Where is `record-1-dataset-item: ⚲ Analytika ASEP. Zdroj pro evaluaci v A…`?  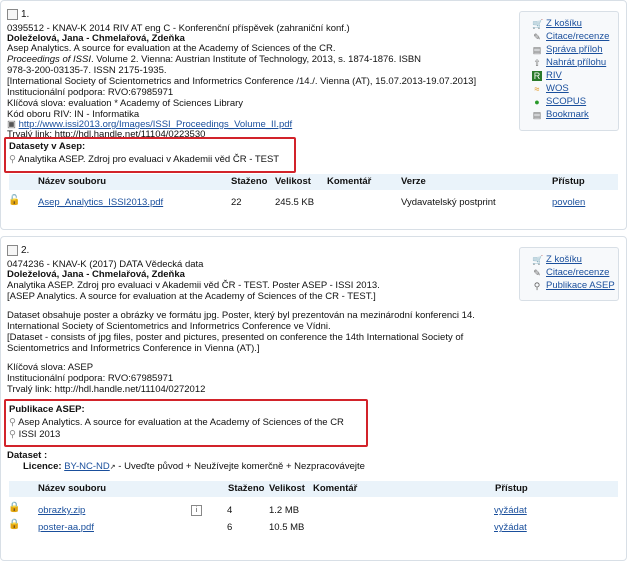 record-1-dataset-item: ⚲ Analytika ASEP. Zdroj pro evaluaci v A… is located at coordinates (144, 159).